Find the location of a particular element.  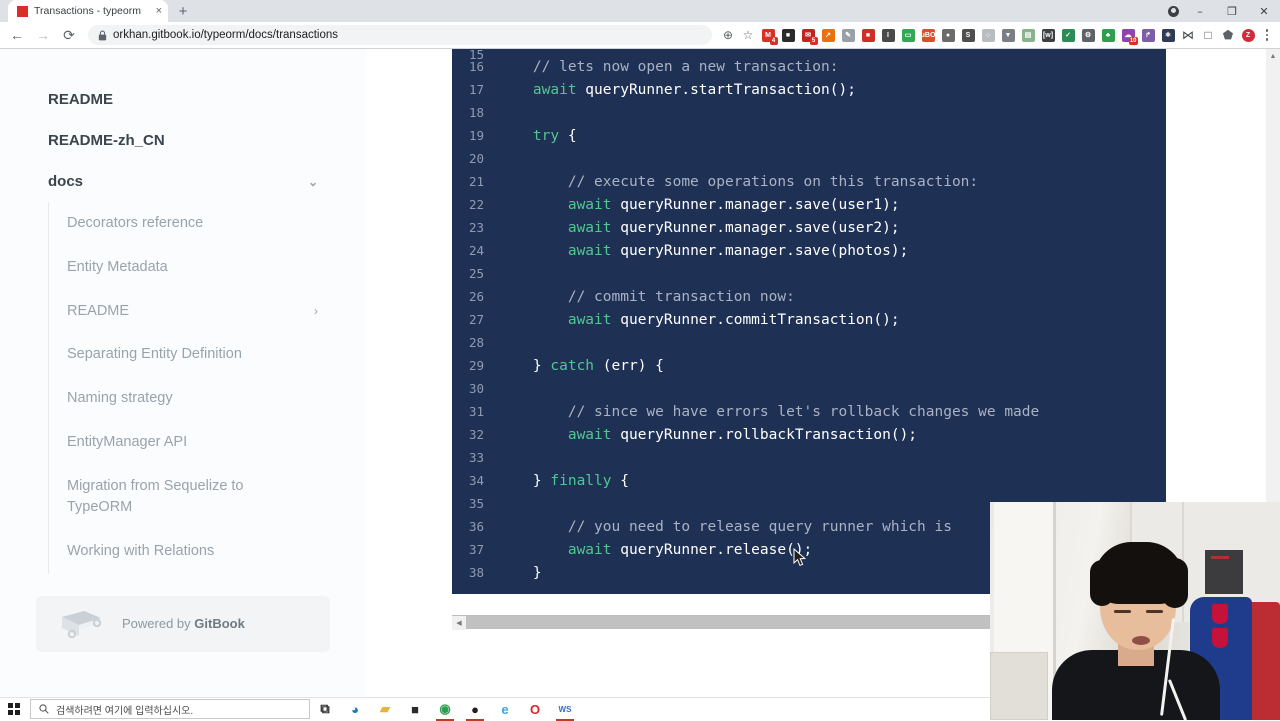

screenshot-extension-icon: □ is located at coordinates (1208, 35).